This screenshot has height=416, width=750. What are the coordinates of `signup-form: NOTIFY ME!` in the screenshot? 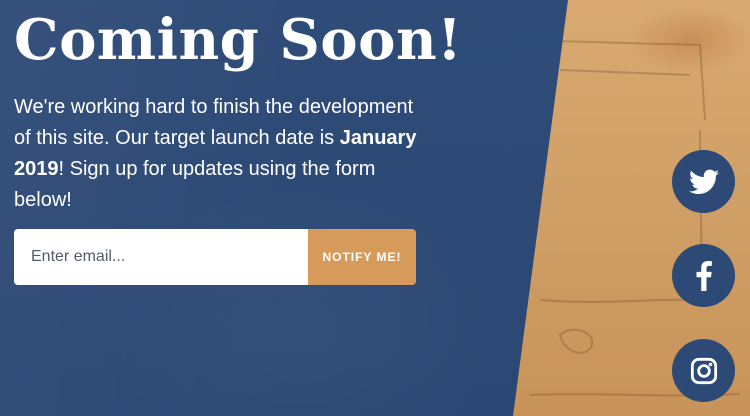 It's located at (215, 257).